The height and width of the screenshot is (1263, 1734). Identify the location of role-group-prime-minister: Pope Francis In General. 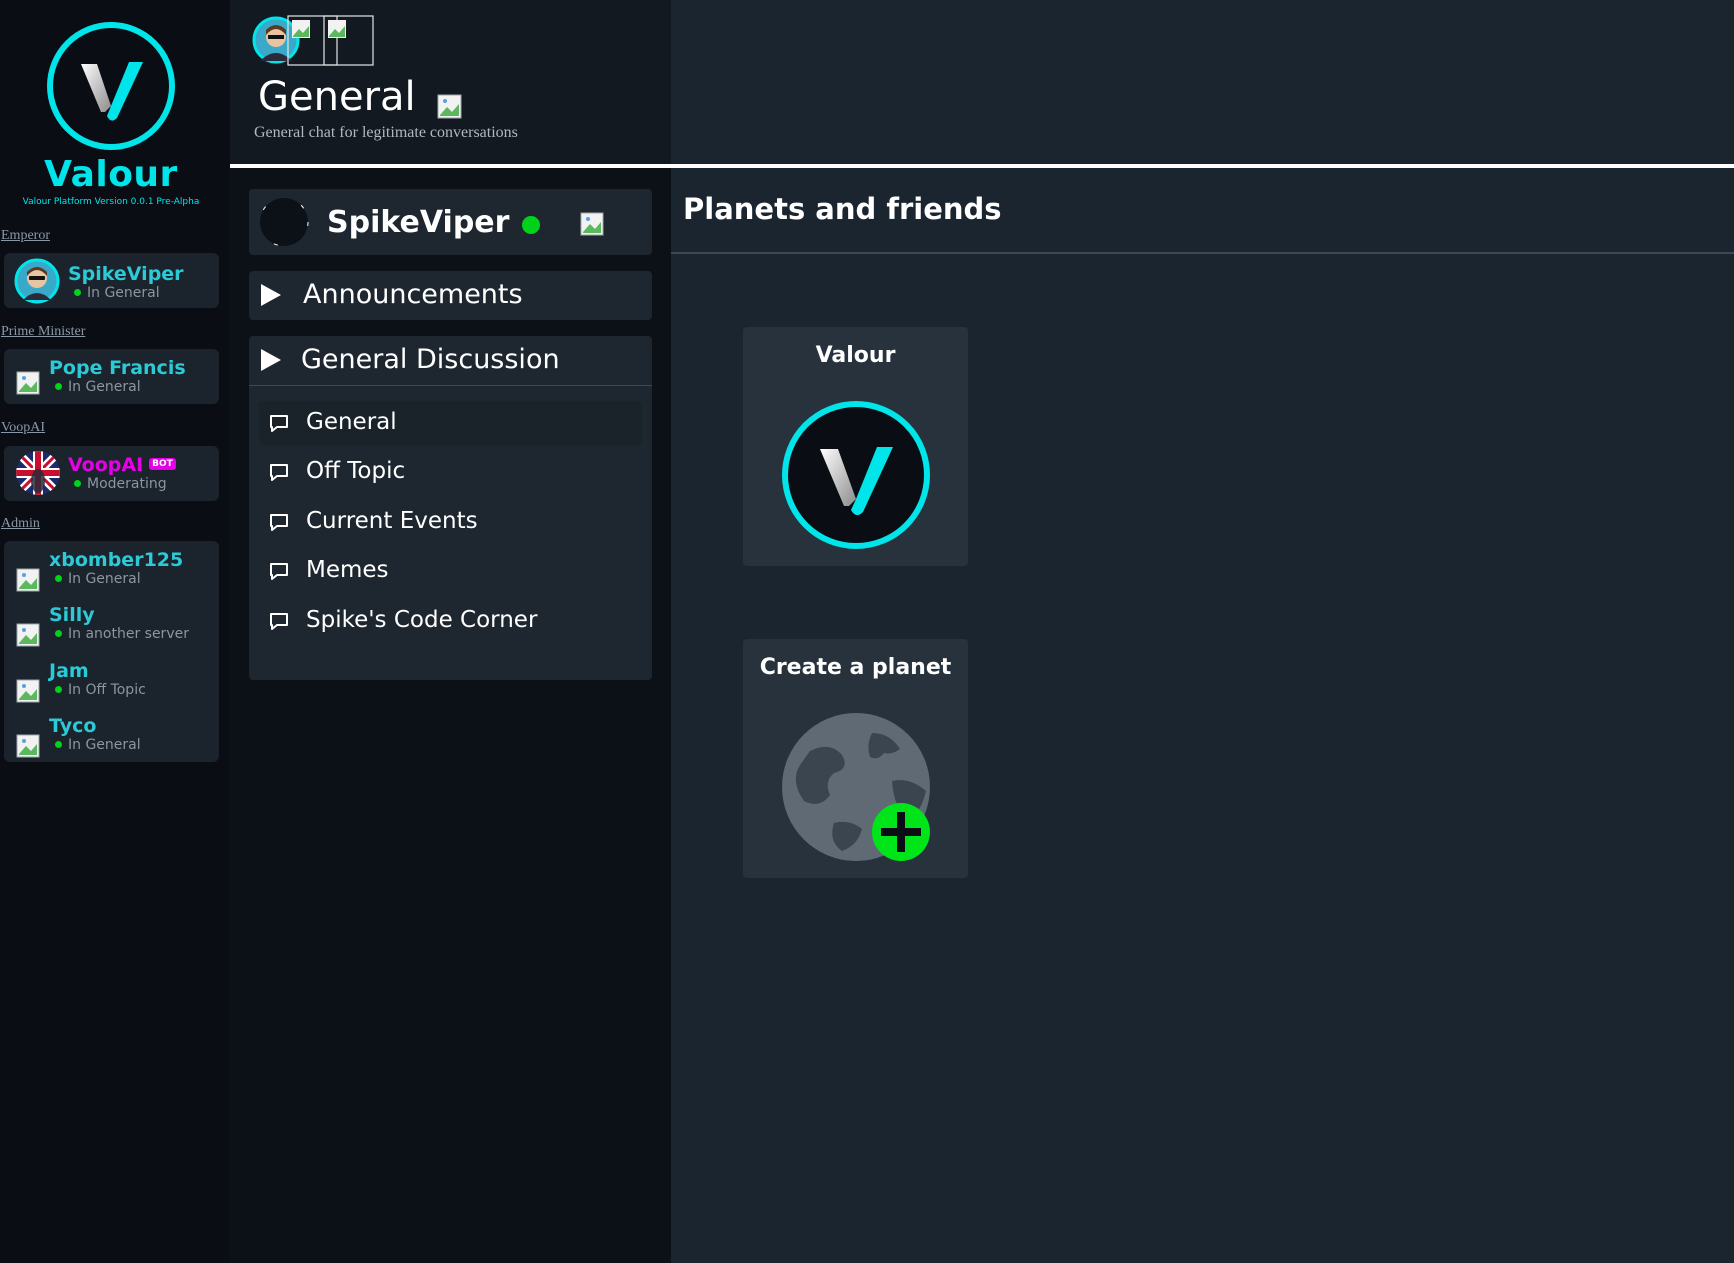
(111, 376).